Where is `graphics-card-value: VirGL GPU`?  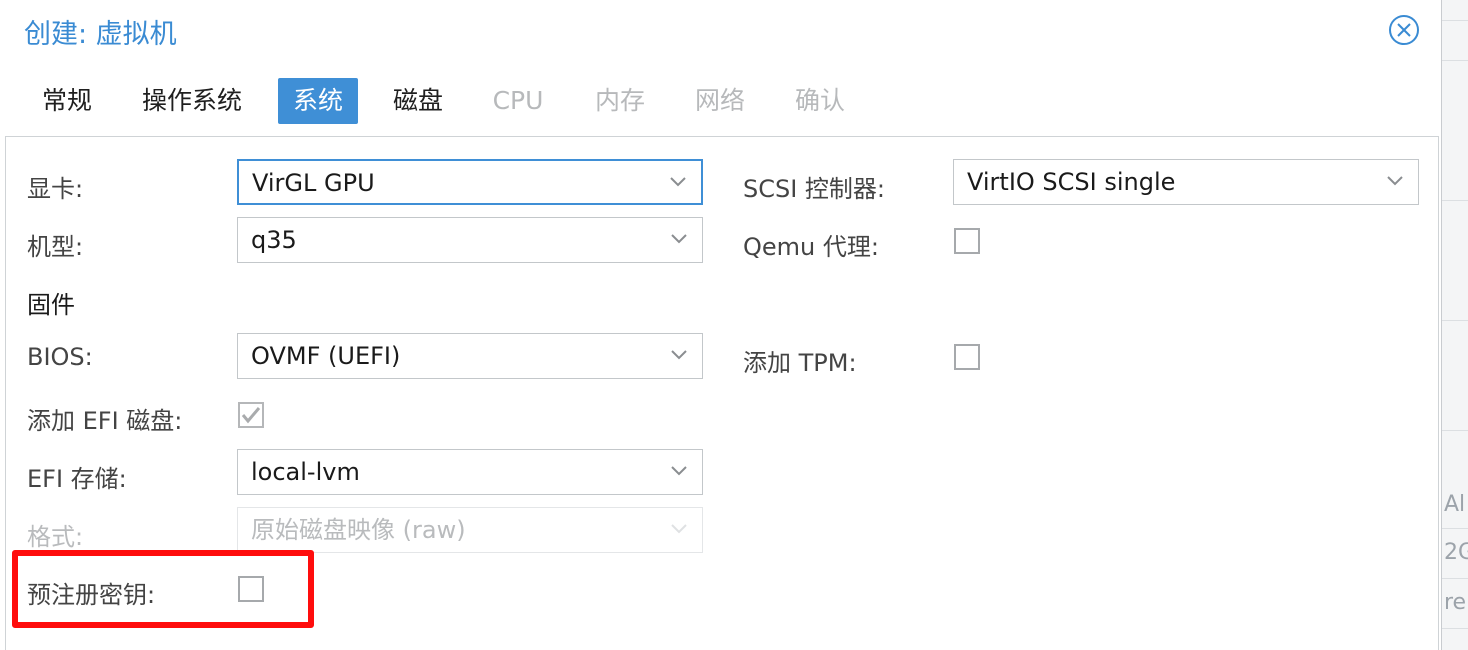
graphics-card-value: VirGL GPU is located at coordinates (313, 183).